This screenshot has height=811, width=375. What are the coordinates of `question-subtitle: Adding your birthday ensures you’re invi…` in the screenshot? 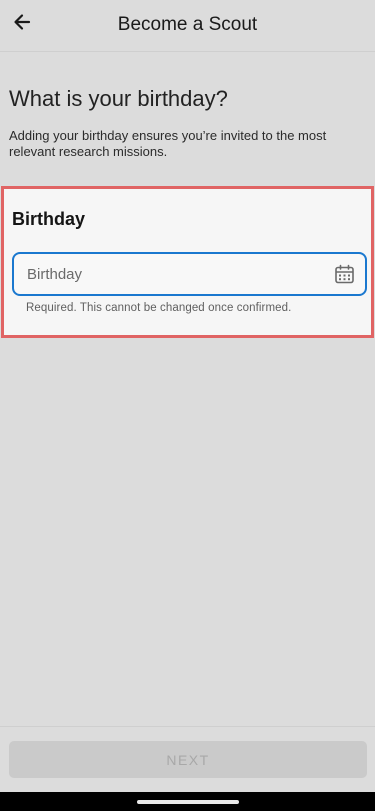 It's located at (168, 143).